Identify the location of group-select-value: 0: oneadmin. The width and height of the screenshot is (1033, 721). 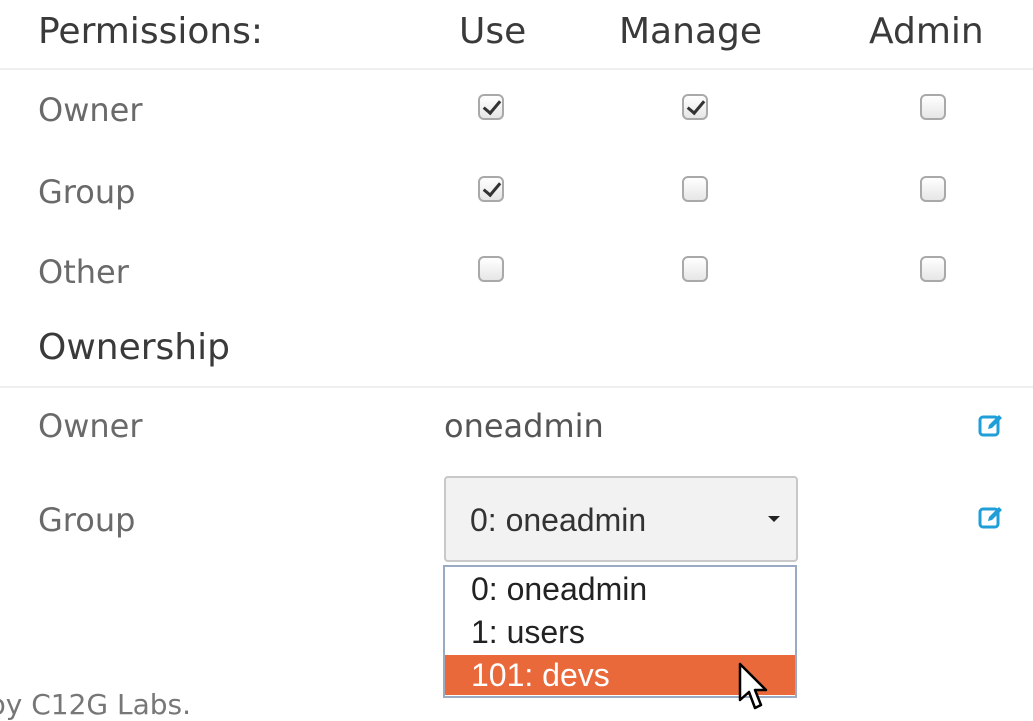
(558, 520).